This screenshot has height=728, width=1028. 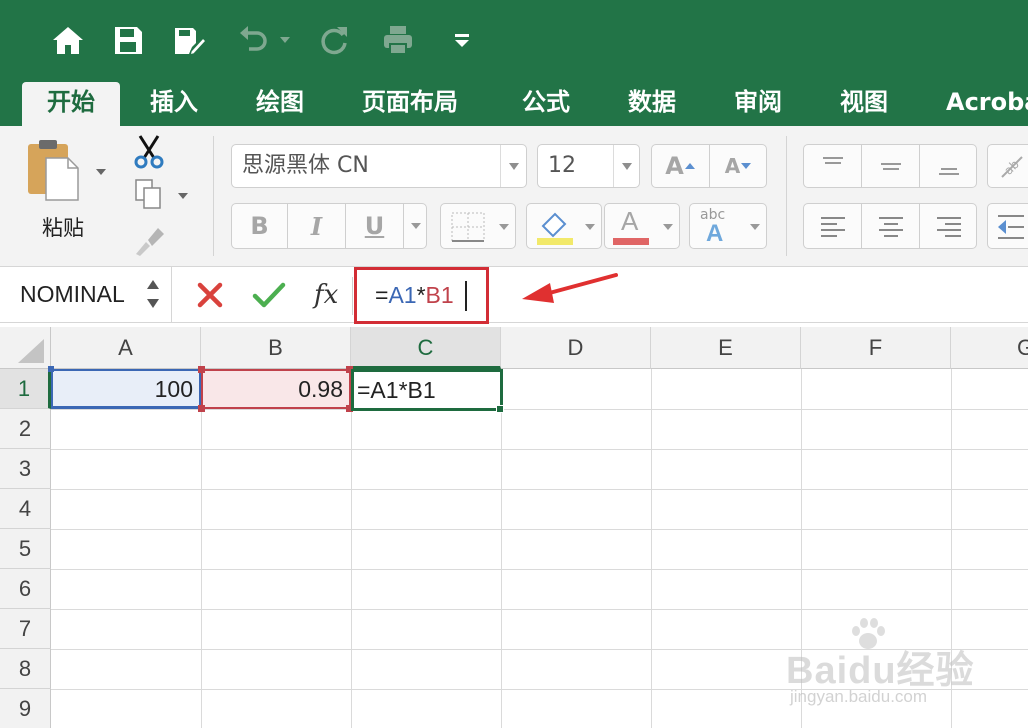 I want to click on align-top-icon, so click(x=832, y=160).